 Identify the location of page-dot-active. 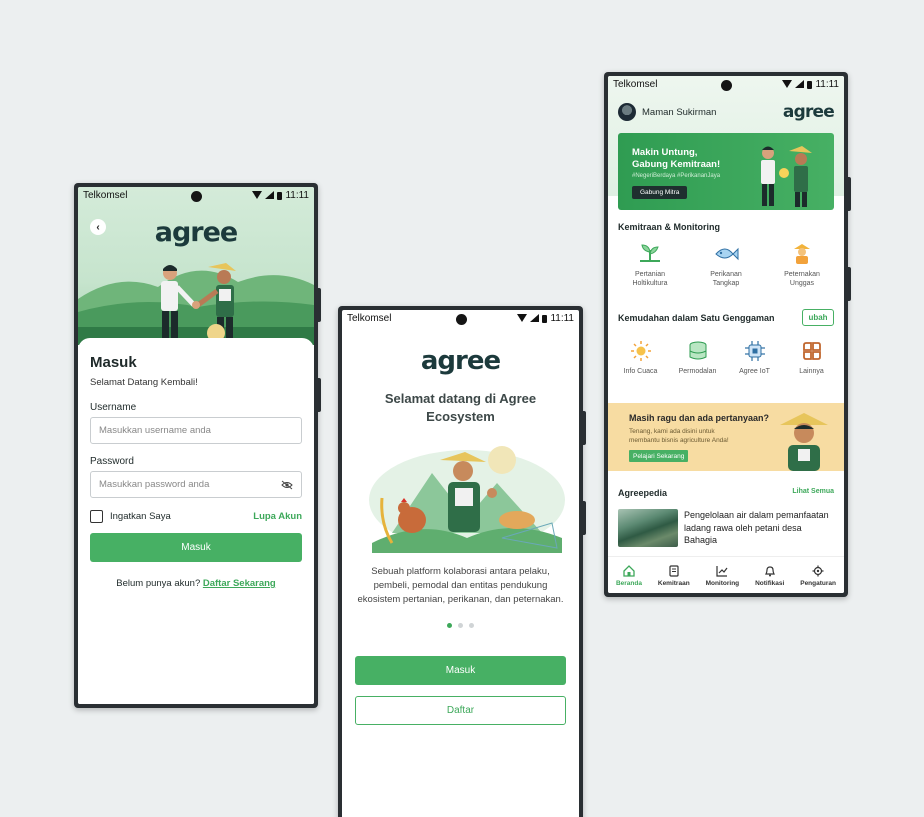
(449, 625).